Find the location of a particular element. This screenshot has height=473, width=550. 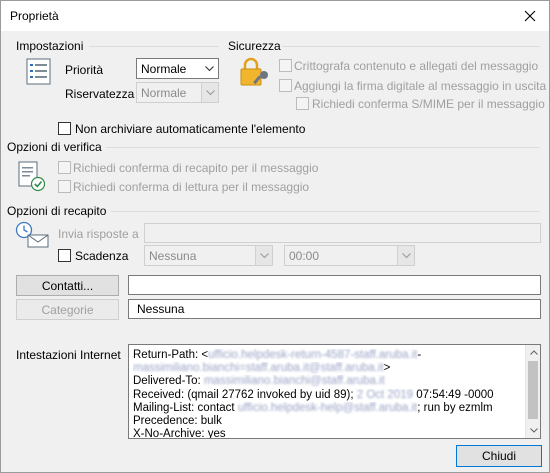

digital-signature-checkbox is located at coordinates (285, 85).